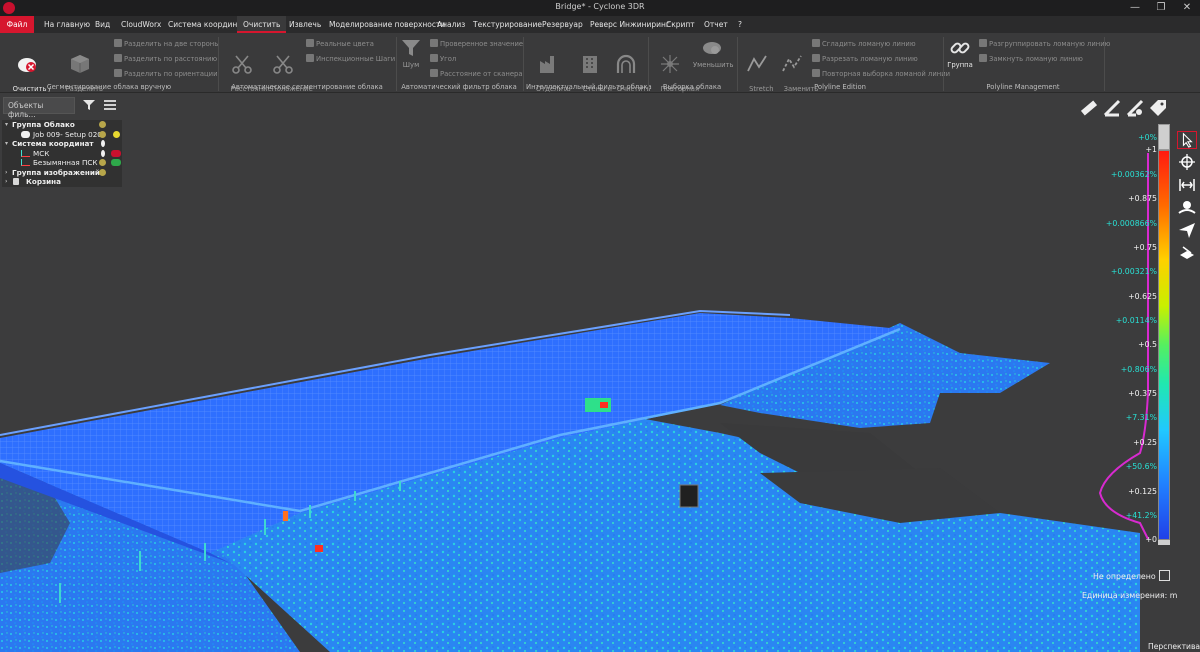  I want to click on menu-home: На главную, so click(67, 24).